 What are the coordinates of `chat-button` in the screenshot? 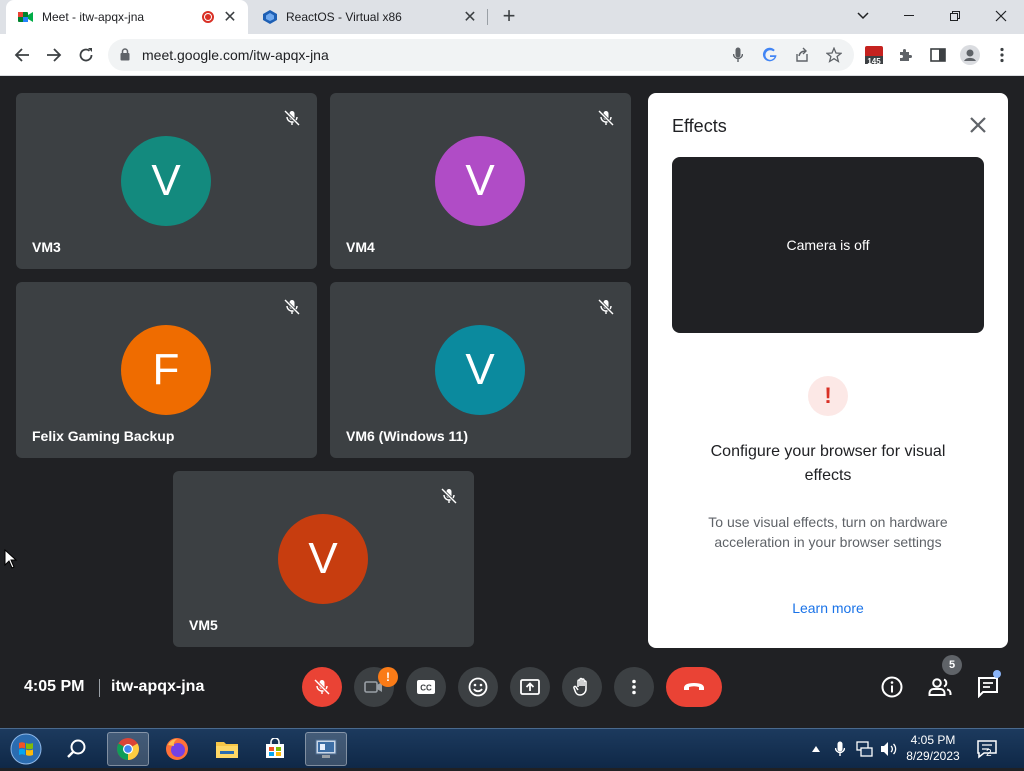 It's located at (988, 687).